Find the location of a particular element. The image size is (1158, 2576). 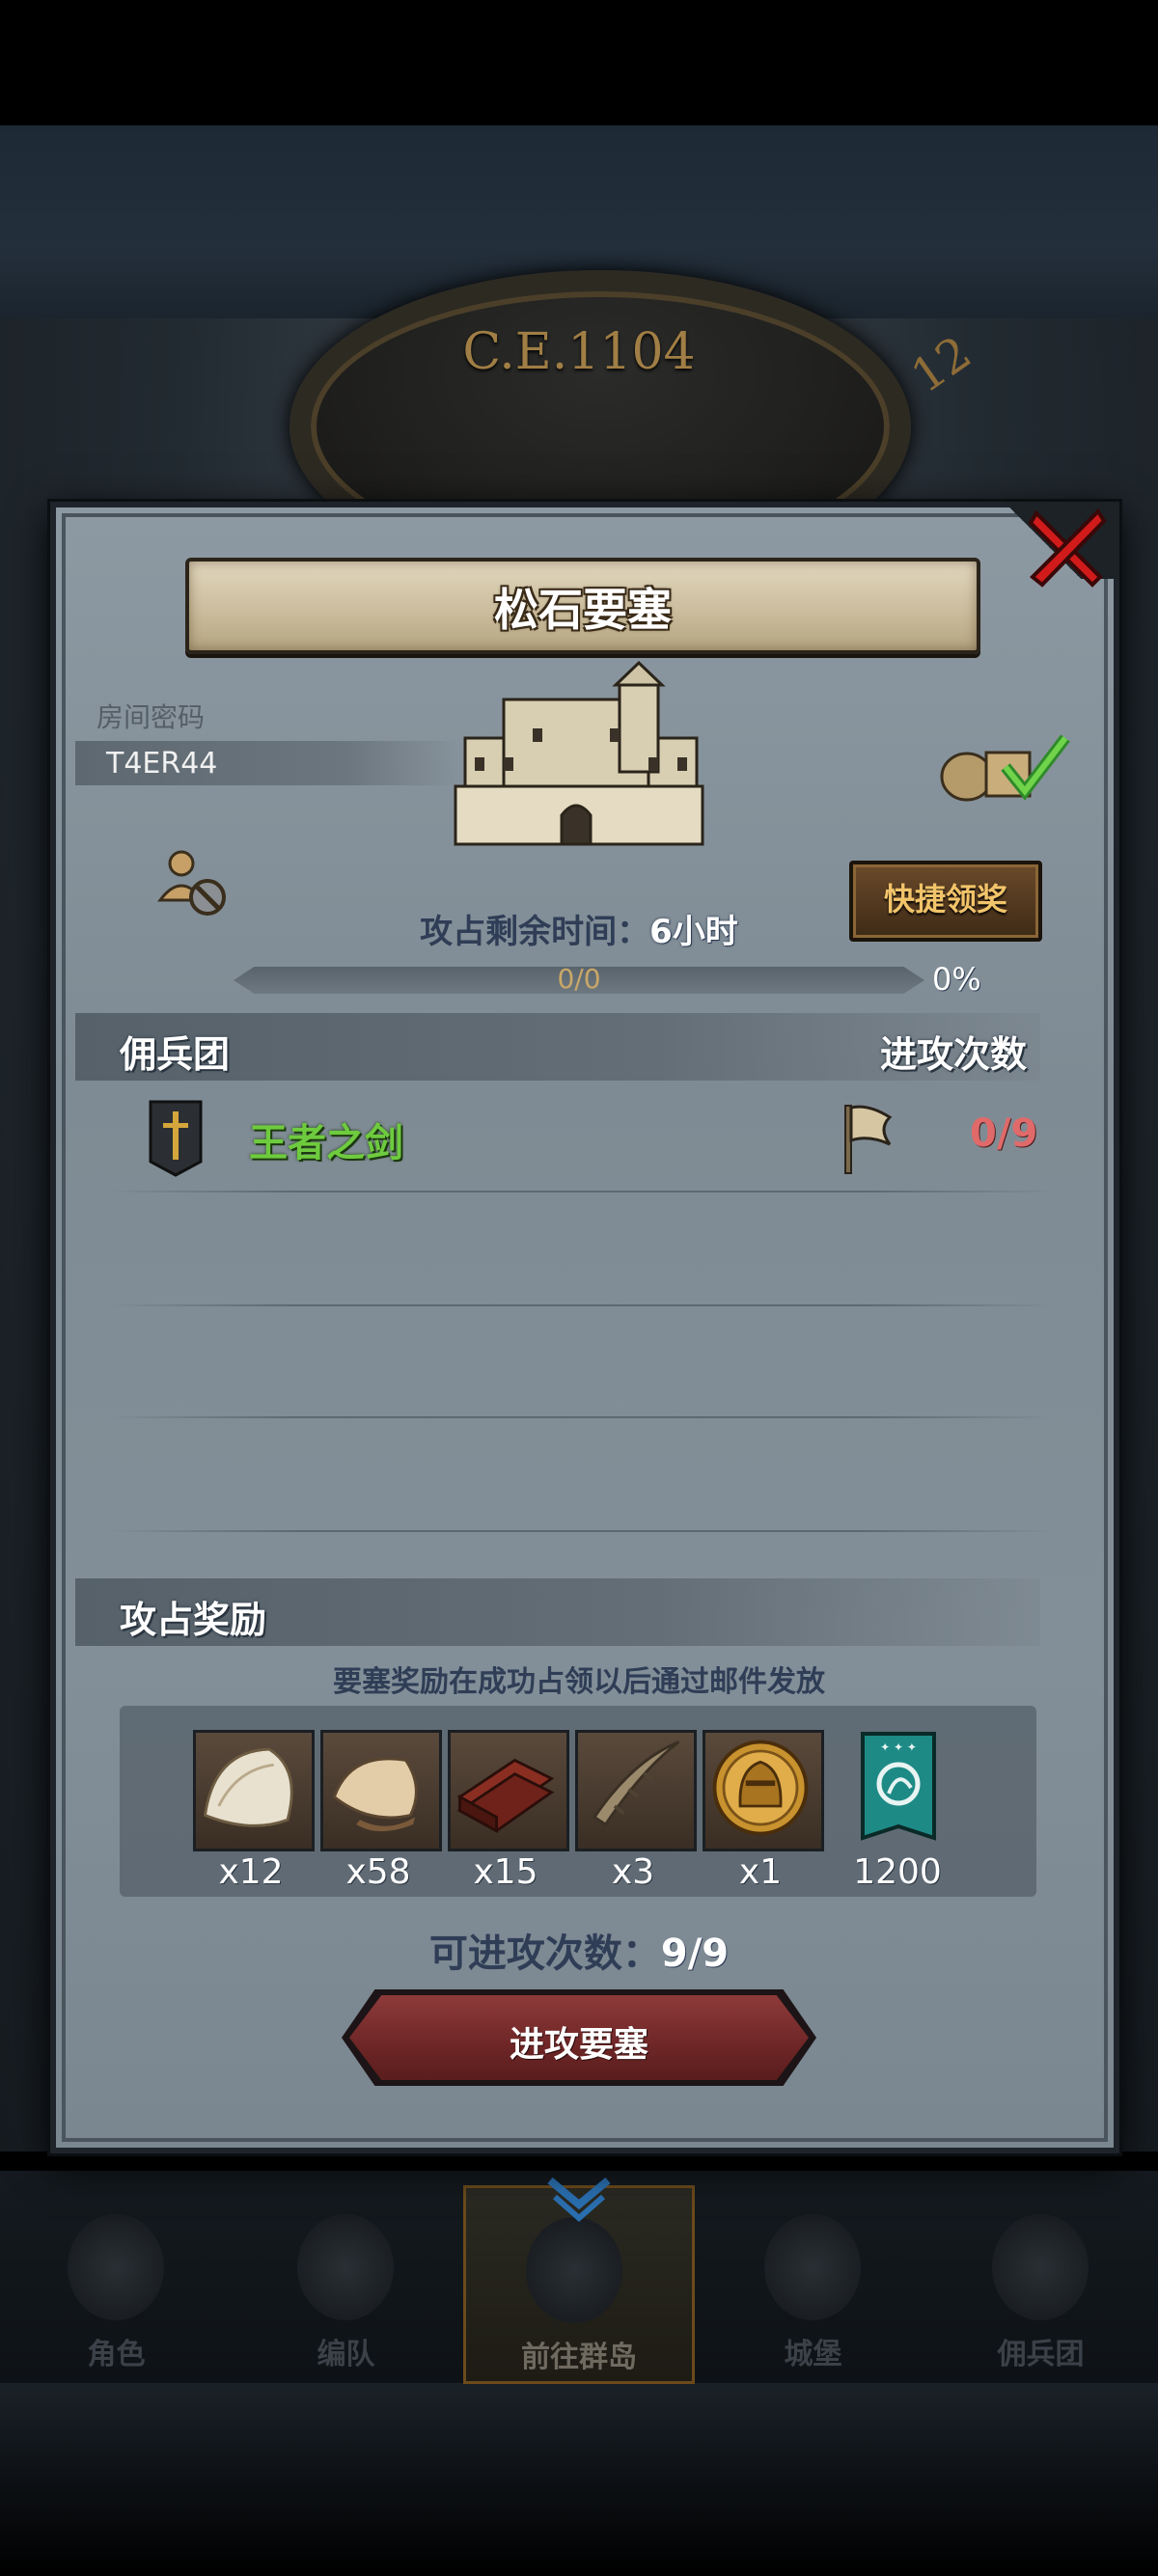

attack-button-label: 进攻要塞 is located at coordinates (578, 2045).